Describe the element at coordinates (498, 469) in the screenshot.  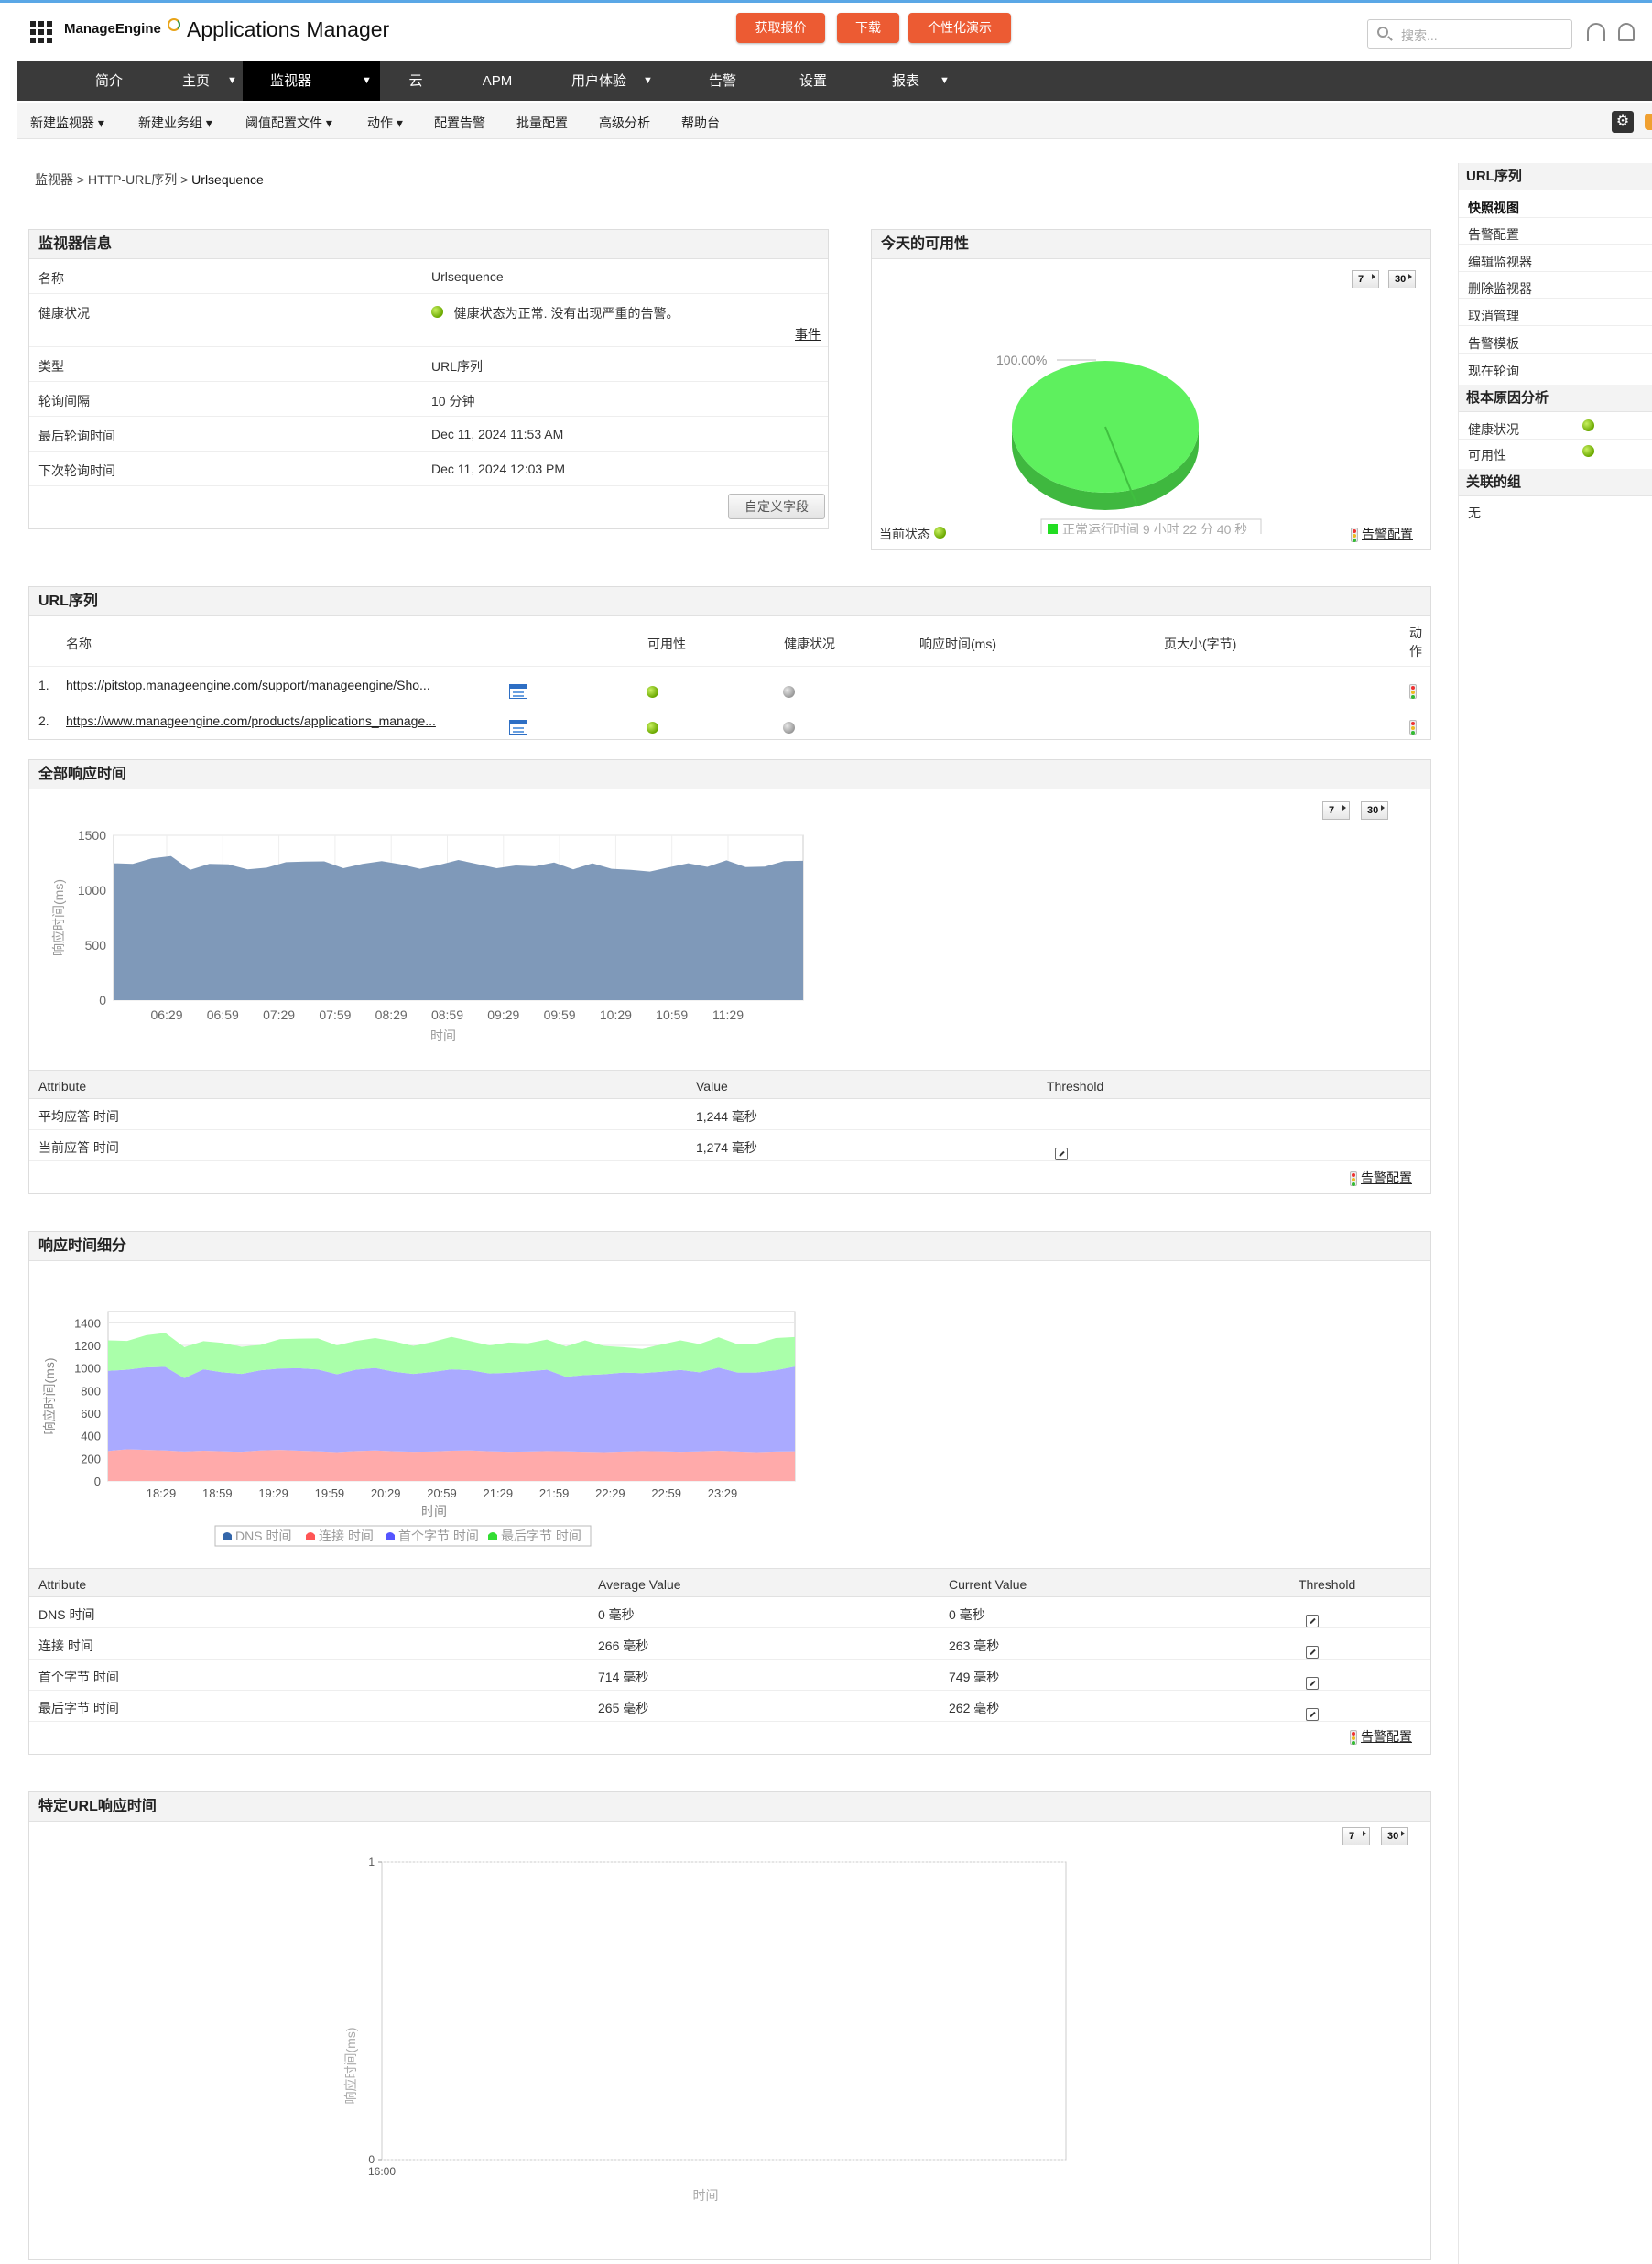
I see `info-value: Dec 11, 2024 12:03 PM` at that location.